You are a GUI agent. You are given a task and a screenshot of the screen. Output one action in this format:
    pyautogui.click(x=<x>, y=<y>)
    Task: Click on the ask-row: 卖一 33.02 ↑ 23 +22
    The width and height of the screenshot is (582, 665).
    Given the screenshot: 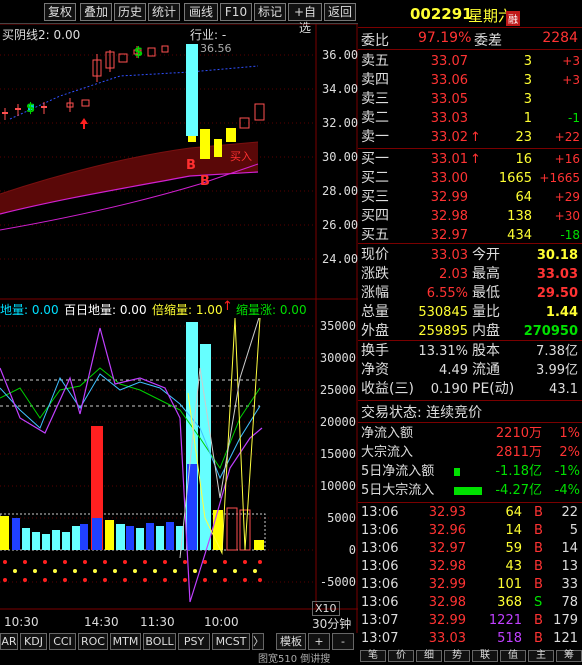 What is the action you would take?
    pyautogui.click(x=470, y=137)
    